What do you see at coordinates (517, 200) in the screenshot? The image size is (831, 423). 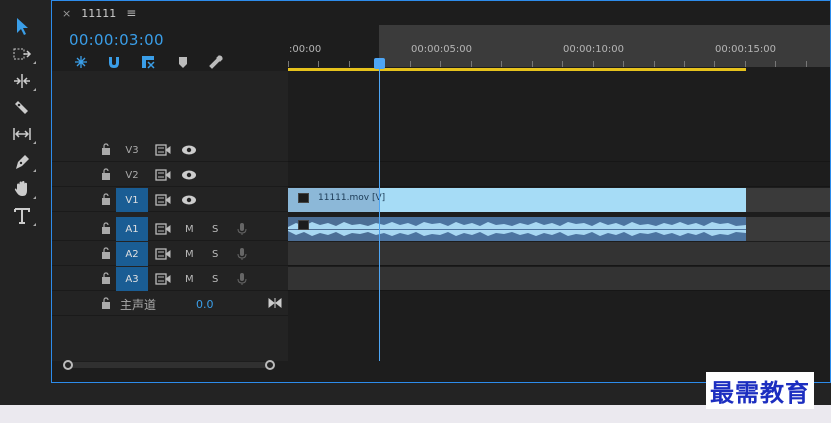 I see `video-clip: 11111.mov [V]` at bounding box center [517, 200].